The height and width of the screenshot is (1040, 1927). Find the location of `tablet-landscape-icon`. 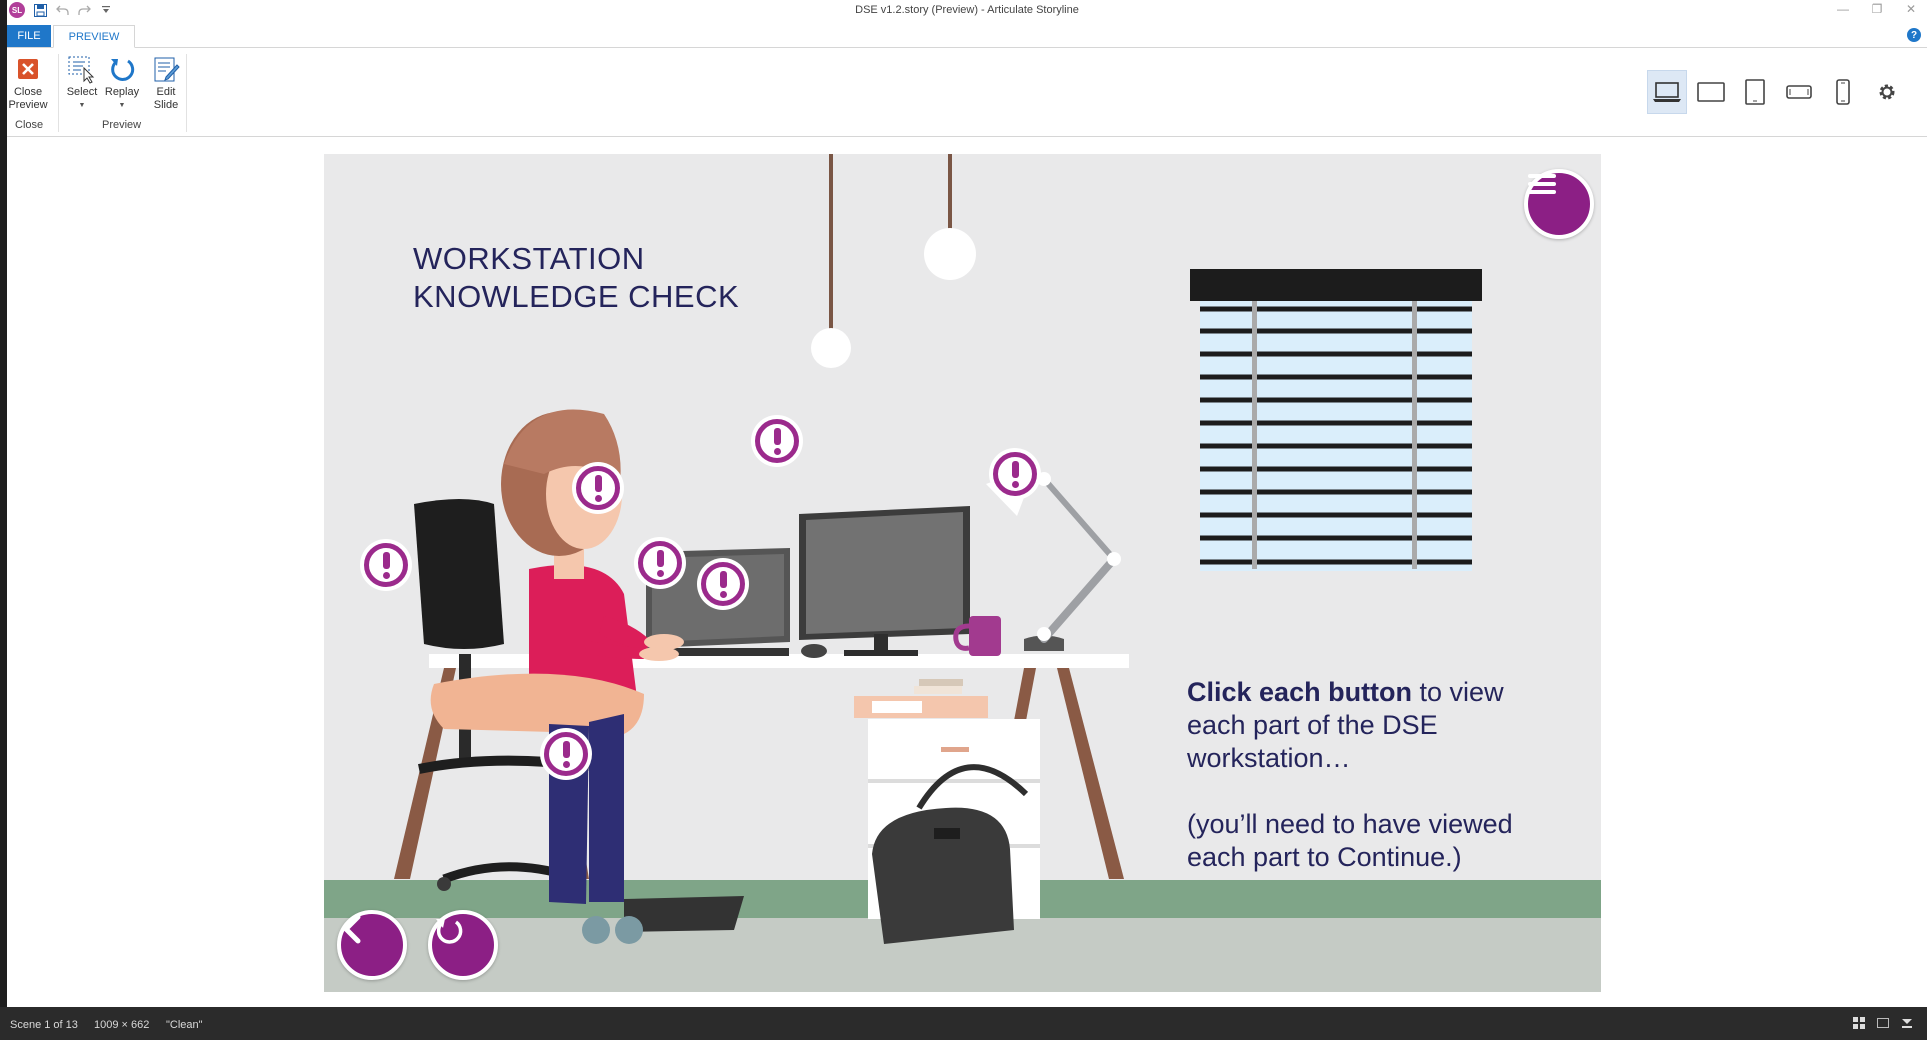

tablet-landscape-icon is located at coordinates (1711, 92).